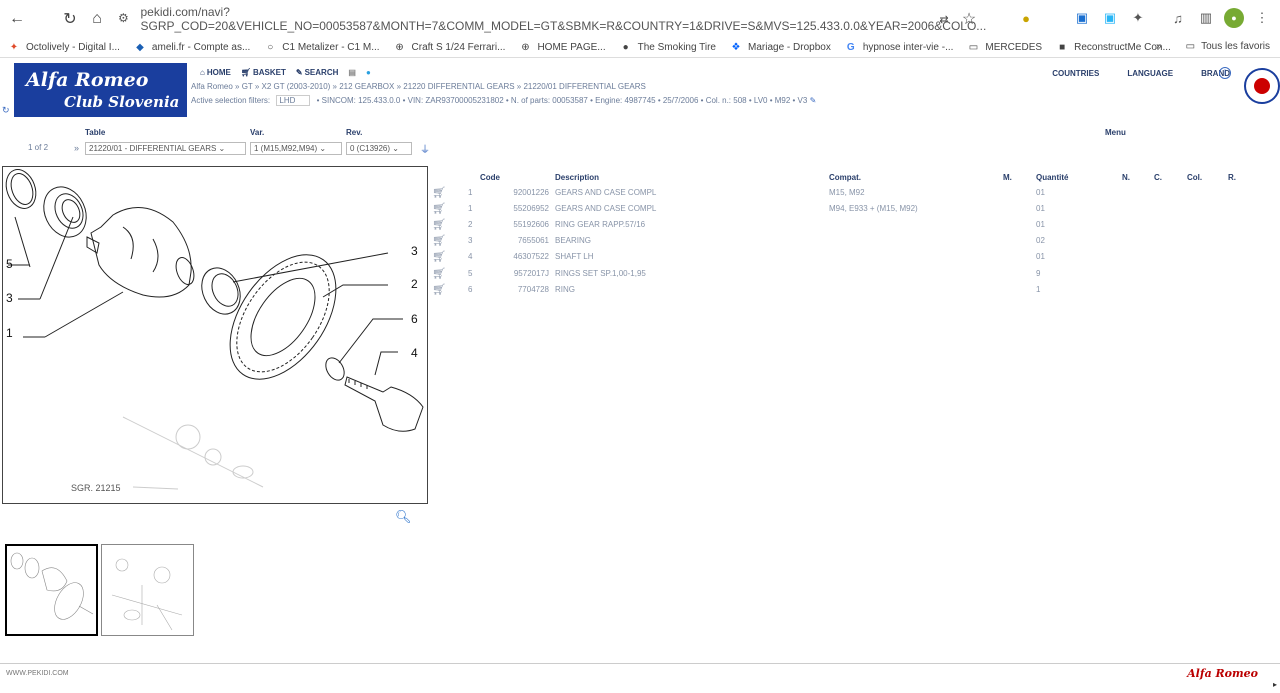 The height and width of the screenshot is (693, 1280). What do you see at coordinates (517, 224) in the screenshot?
I see `code-cell: 55192606` at bounding box center [517, 224].